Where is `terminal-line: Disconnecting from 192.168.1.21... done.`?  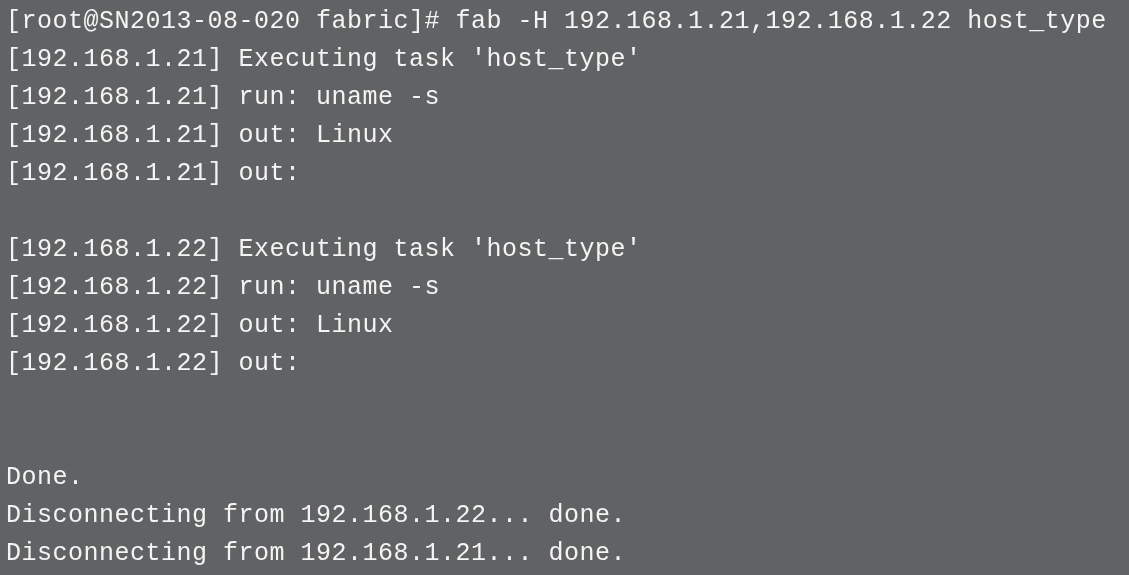 terminal-line: Disconnecting from 192.168.1.21... done. is located at coordinates (317, 554).